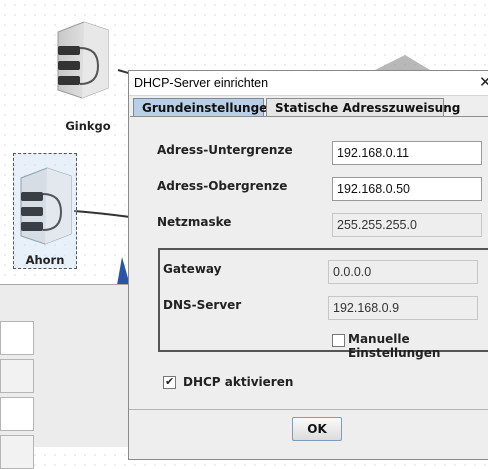 This screenshot has width=488, height=469. Describe the element at coordinates (194, 222) in the screenshot. I see `netmask-label: Netzmaske` at that location.